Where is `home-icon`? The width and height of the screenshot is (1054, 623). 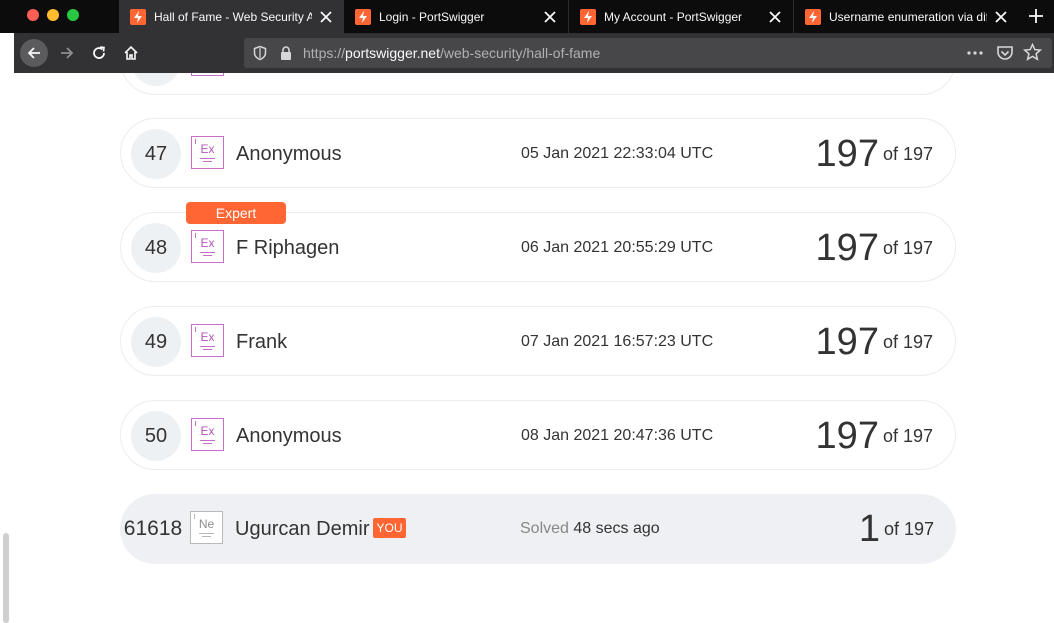
home-icon is located at coordinates (131, 52).